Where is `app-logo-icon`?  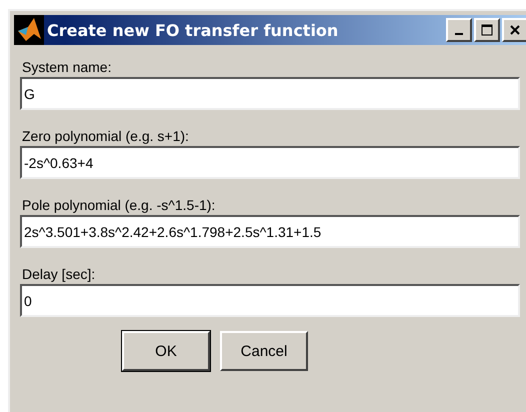
app-logo-icon is located at coordinates (29, 30).